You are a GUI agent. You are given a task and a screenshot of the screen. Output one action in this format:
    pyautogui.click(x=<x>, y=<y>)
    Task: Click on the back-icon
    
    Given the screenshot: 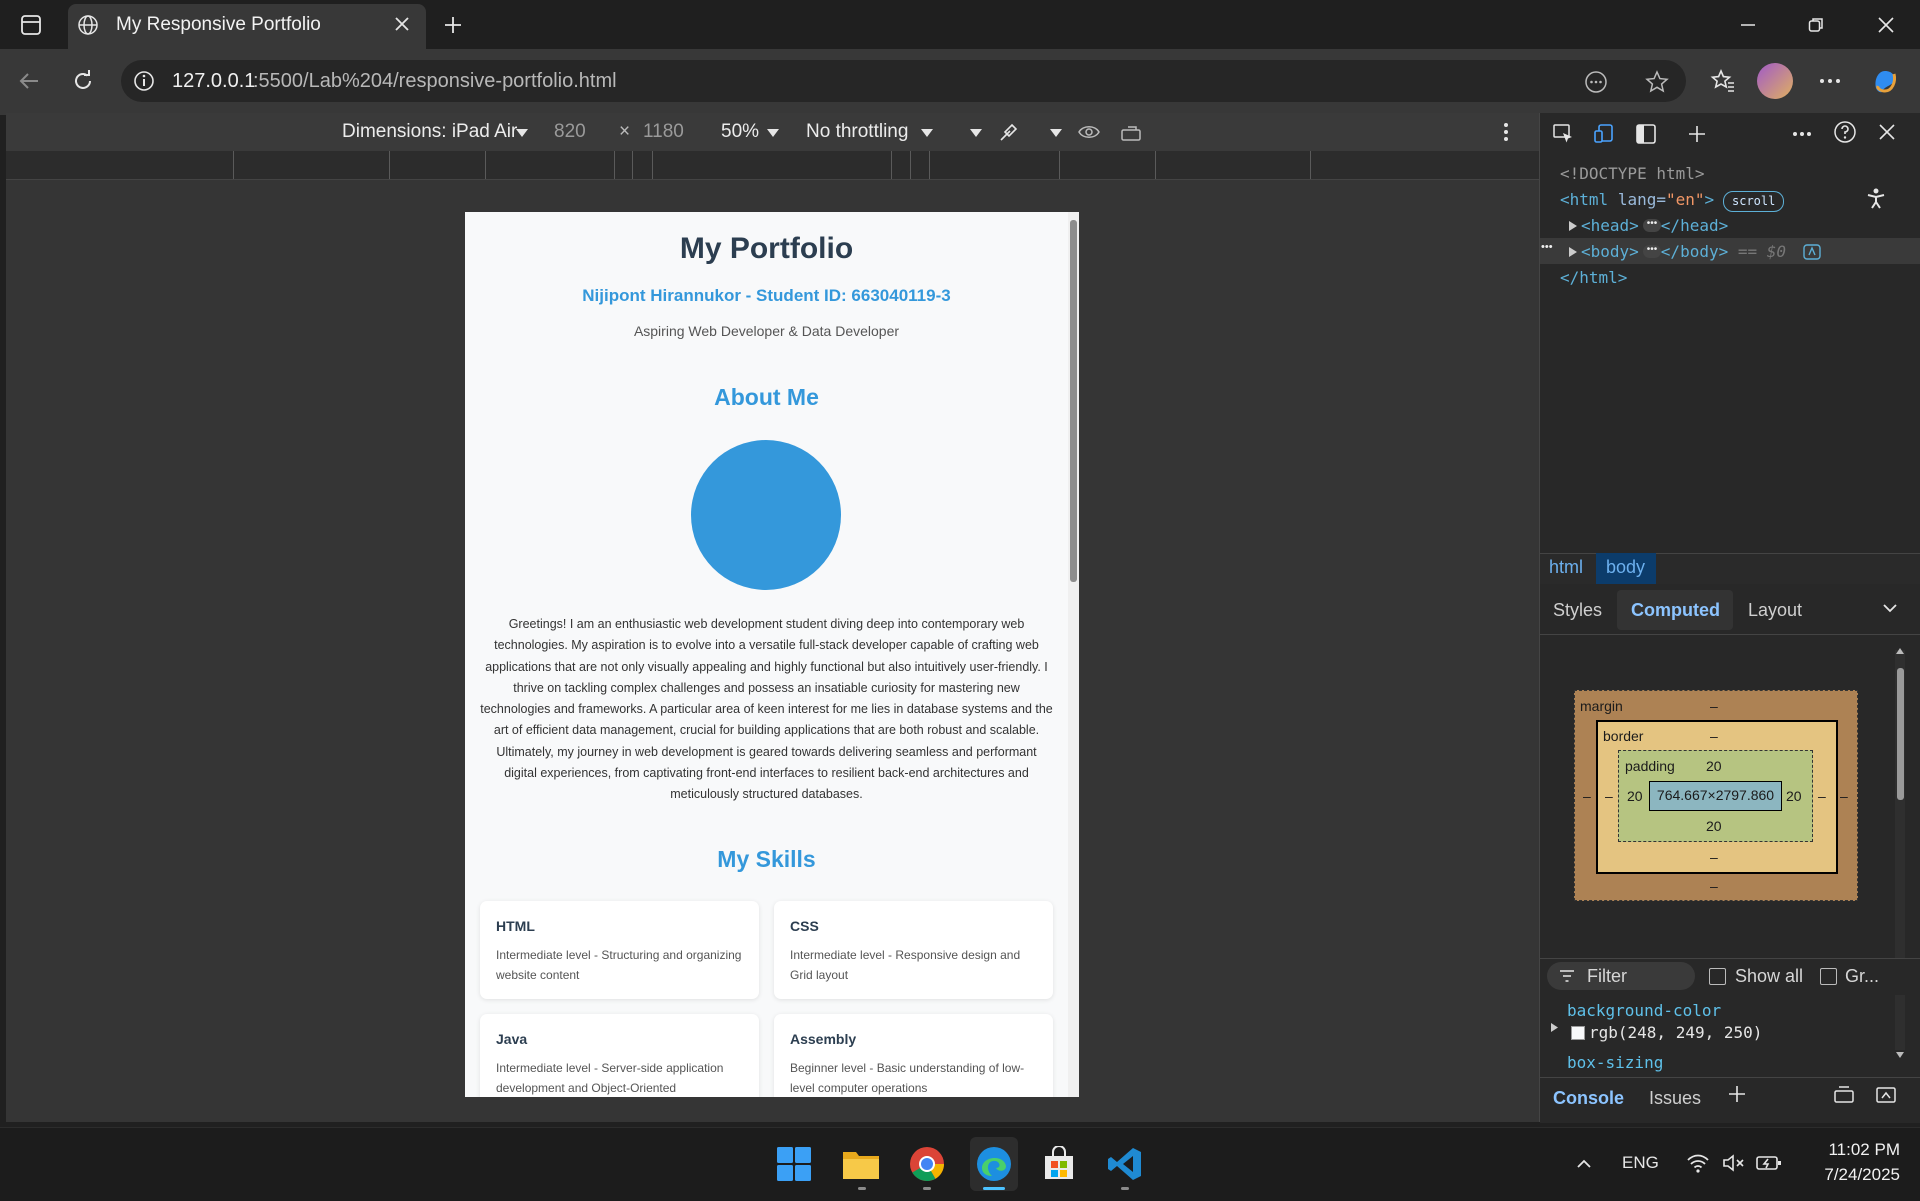 What is the action you would take?
    pyautogui.click(x=29, y=81)
    